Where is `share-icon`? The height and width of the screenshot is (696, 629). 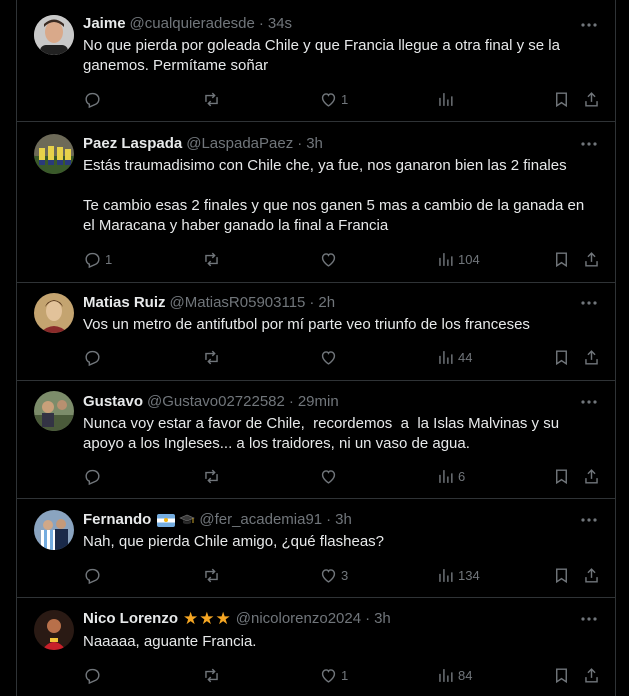
share-icon is located at coordinates (591, 259).